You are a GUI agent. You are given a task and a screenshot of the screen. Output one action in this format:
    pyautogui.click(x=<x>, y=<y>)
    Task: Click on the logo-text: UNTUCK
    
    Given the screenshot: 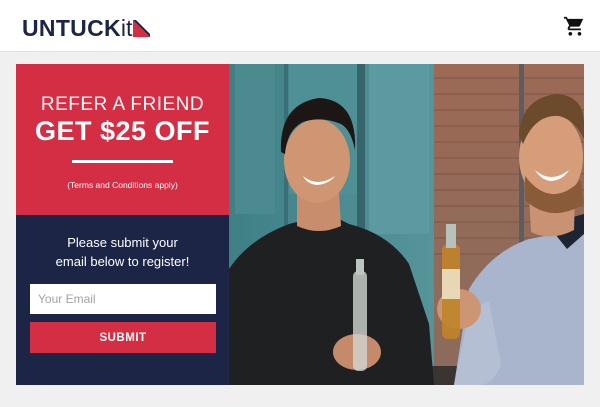 What is the action you would take?
    pyautogui.click(x=71, y=28)
    